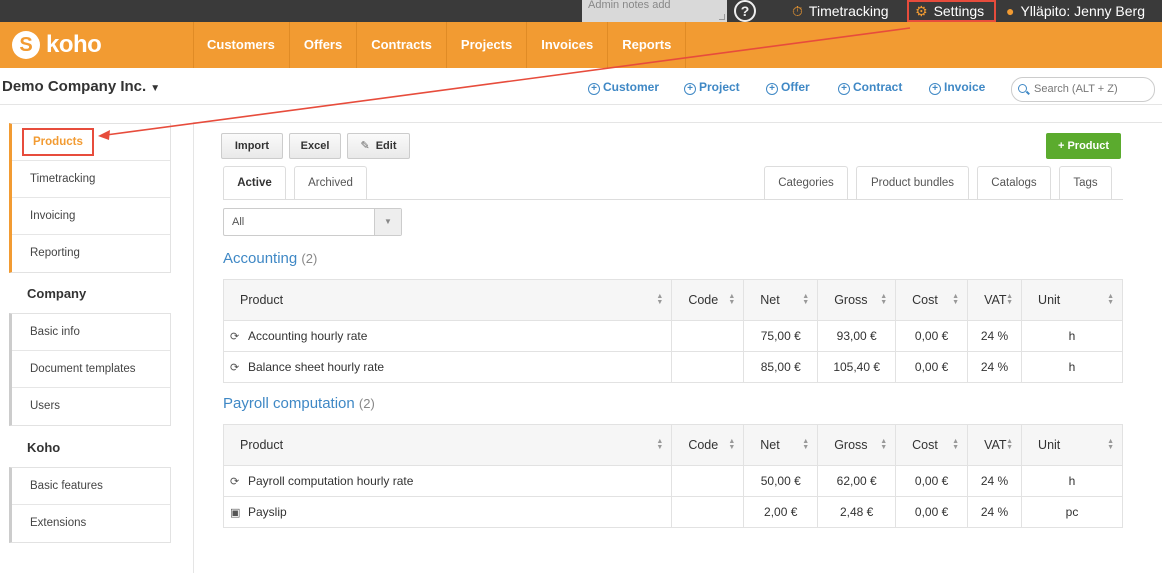 Image resolution: width=1162 pixels, height=573 pixels. Describe the element at coordinates (57, 45) in the screenshot. I see `koho-logo: S koho` at that location.